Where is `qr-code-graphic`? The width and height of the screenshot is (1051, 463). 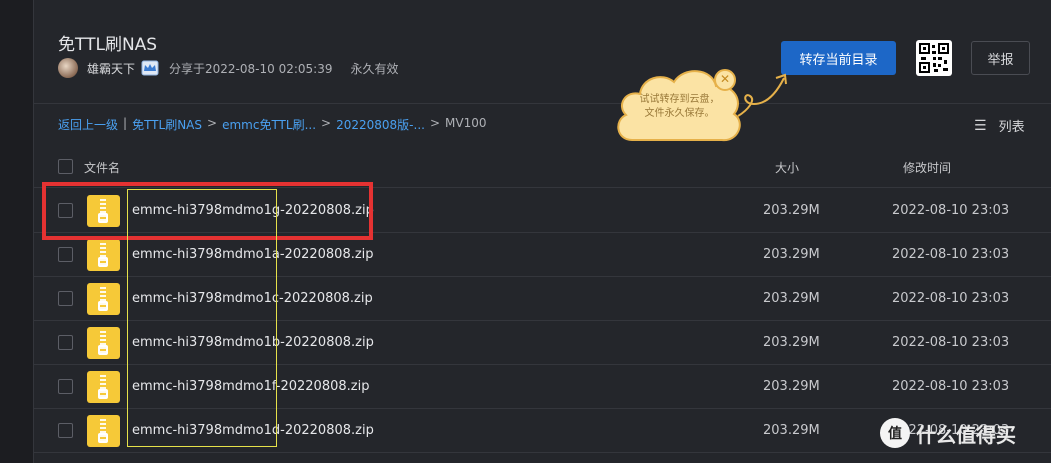
qr-code-graphic is located at coordinates (934, 58).